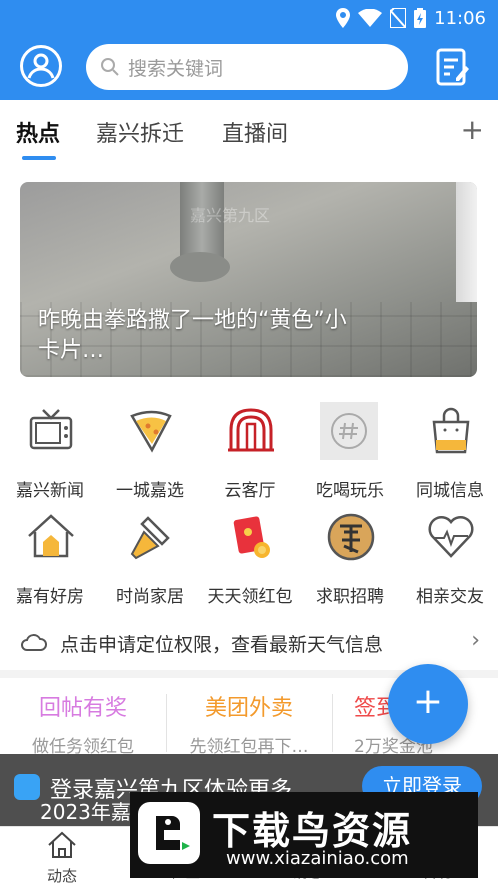 This screenshot has height=887, width=498. Describe the element at coordinates (420, 18) in the screenshot. I see `battery-icon` at that location.